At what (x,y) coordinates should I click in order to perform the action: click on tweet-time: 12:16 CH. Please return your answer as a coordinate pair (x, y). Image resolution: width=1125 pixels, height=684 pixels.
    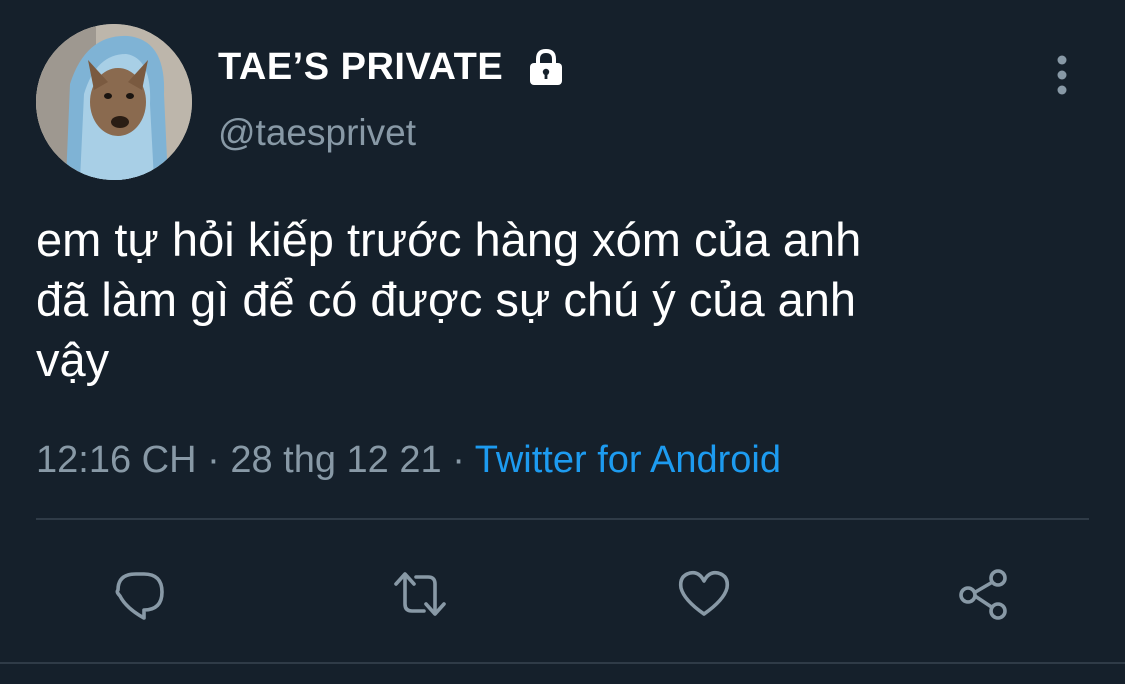
    Looking at the image, I should click on (116, 460).